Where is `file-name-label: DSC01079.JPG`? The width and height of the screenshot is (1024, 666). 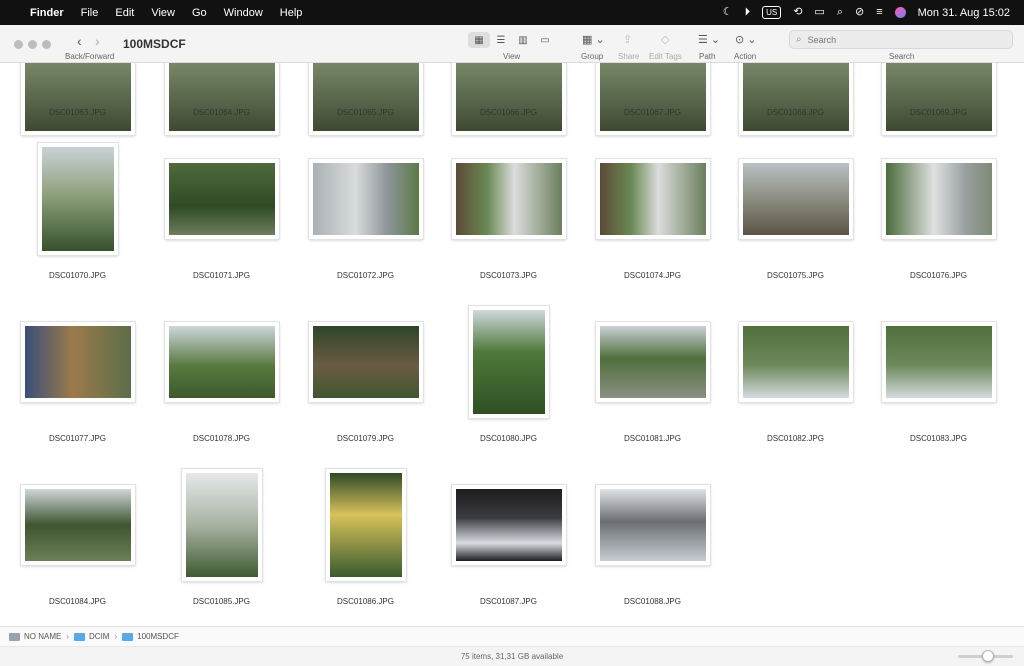 file-name-label: DSC01079.JPG is located at coordinates (365, 438).